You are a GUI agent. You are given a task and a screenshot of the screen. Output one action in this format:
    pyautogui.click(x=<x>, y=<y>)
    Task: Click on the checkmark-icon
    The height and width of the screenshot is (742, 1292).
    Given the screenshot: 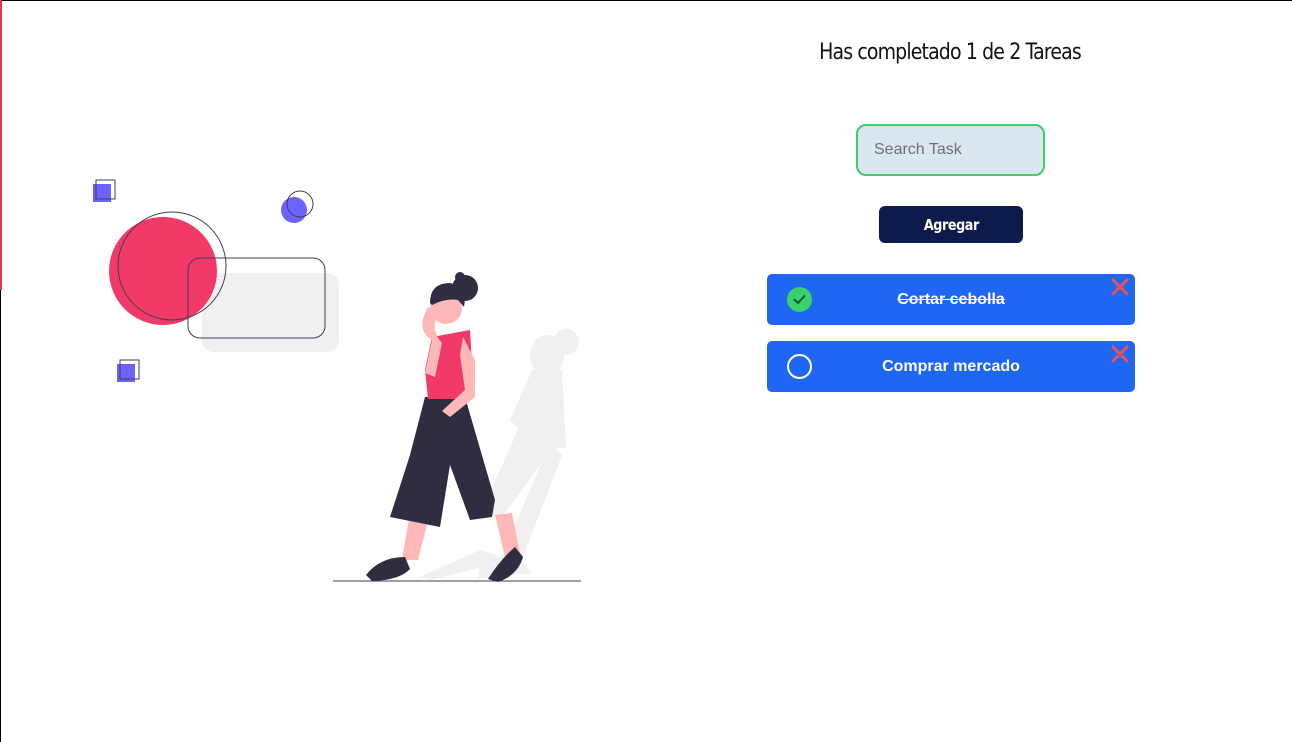 What is the action you would take?
    pyautogui.click(x=799, y=299)
    